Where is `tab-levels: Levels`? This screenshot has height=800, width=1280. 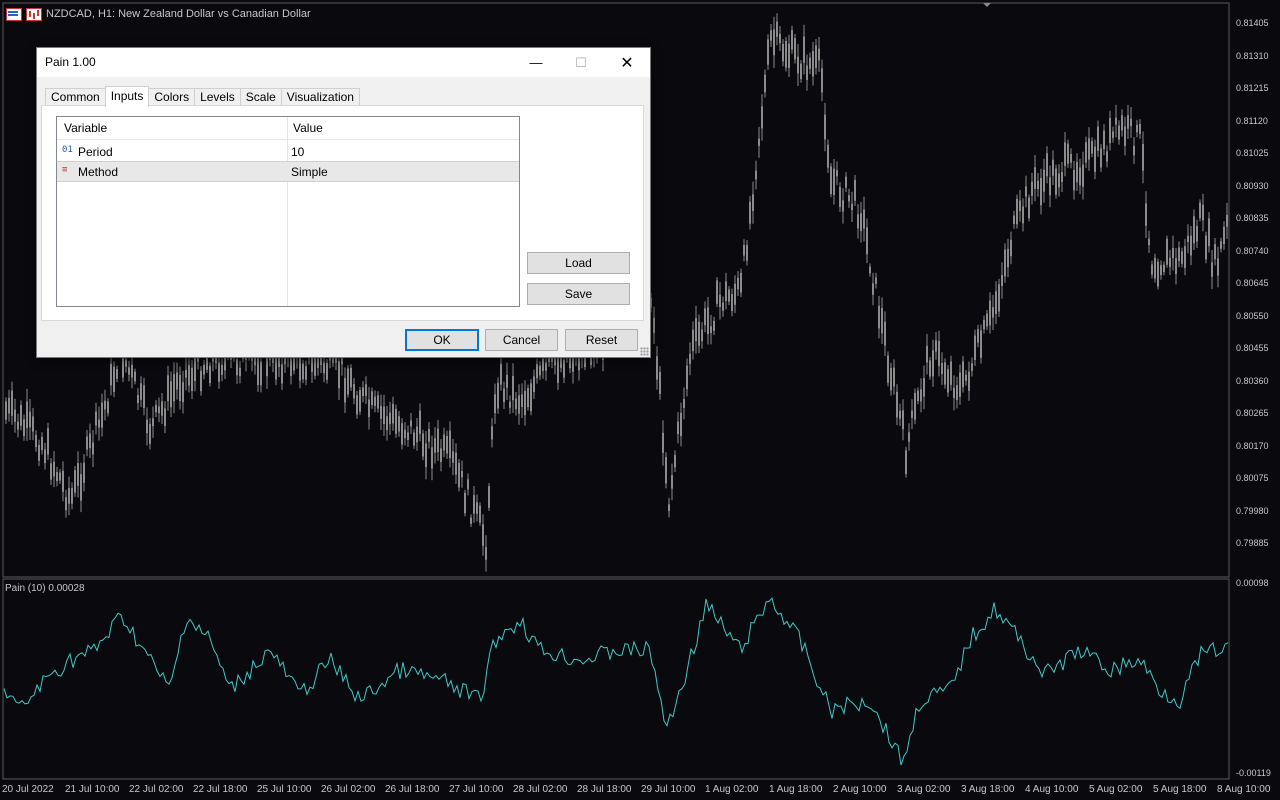 tab-levels: Levels is located at coordinates (217, 97).